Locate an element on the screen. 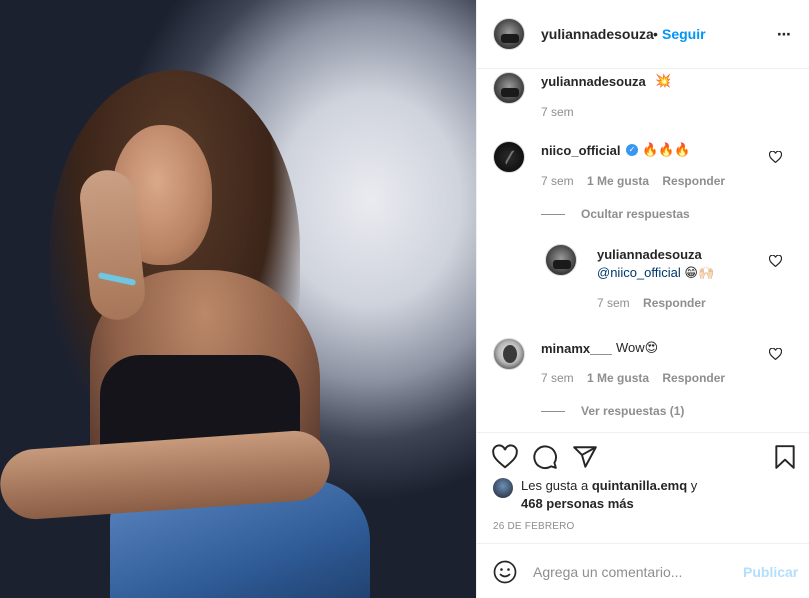  verified-icon: ✓ is located at coordinates (632, 150).